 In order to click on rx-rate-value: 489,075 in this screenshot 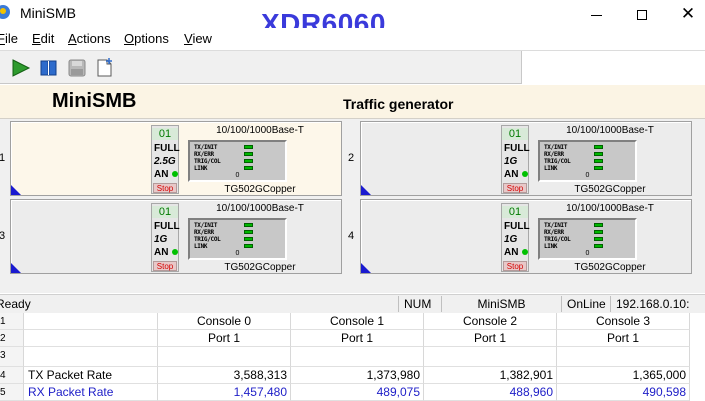, I will do `click(357, 392)`.